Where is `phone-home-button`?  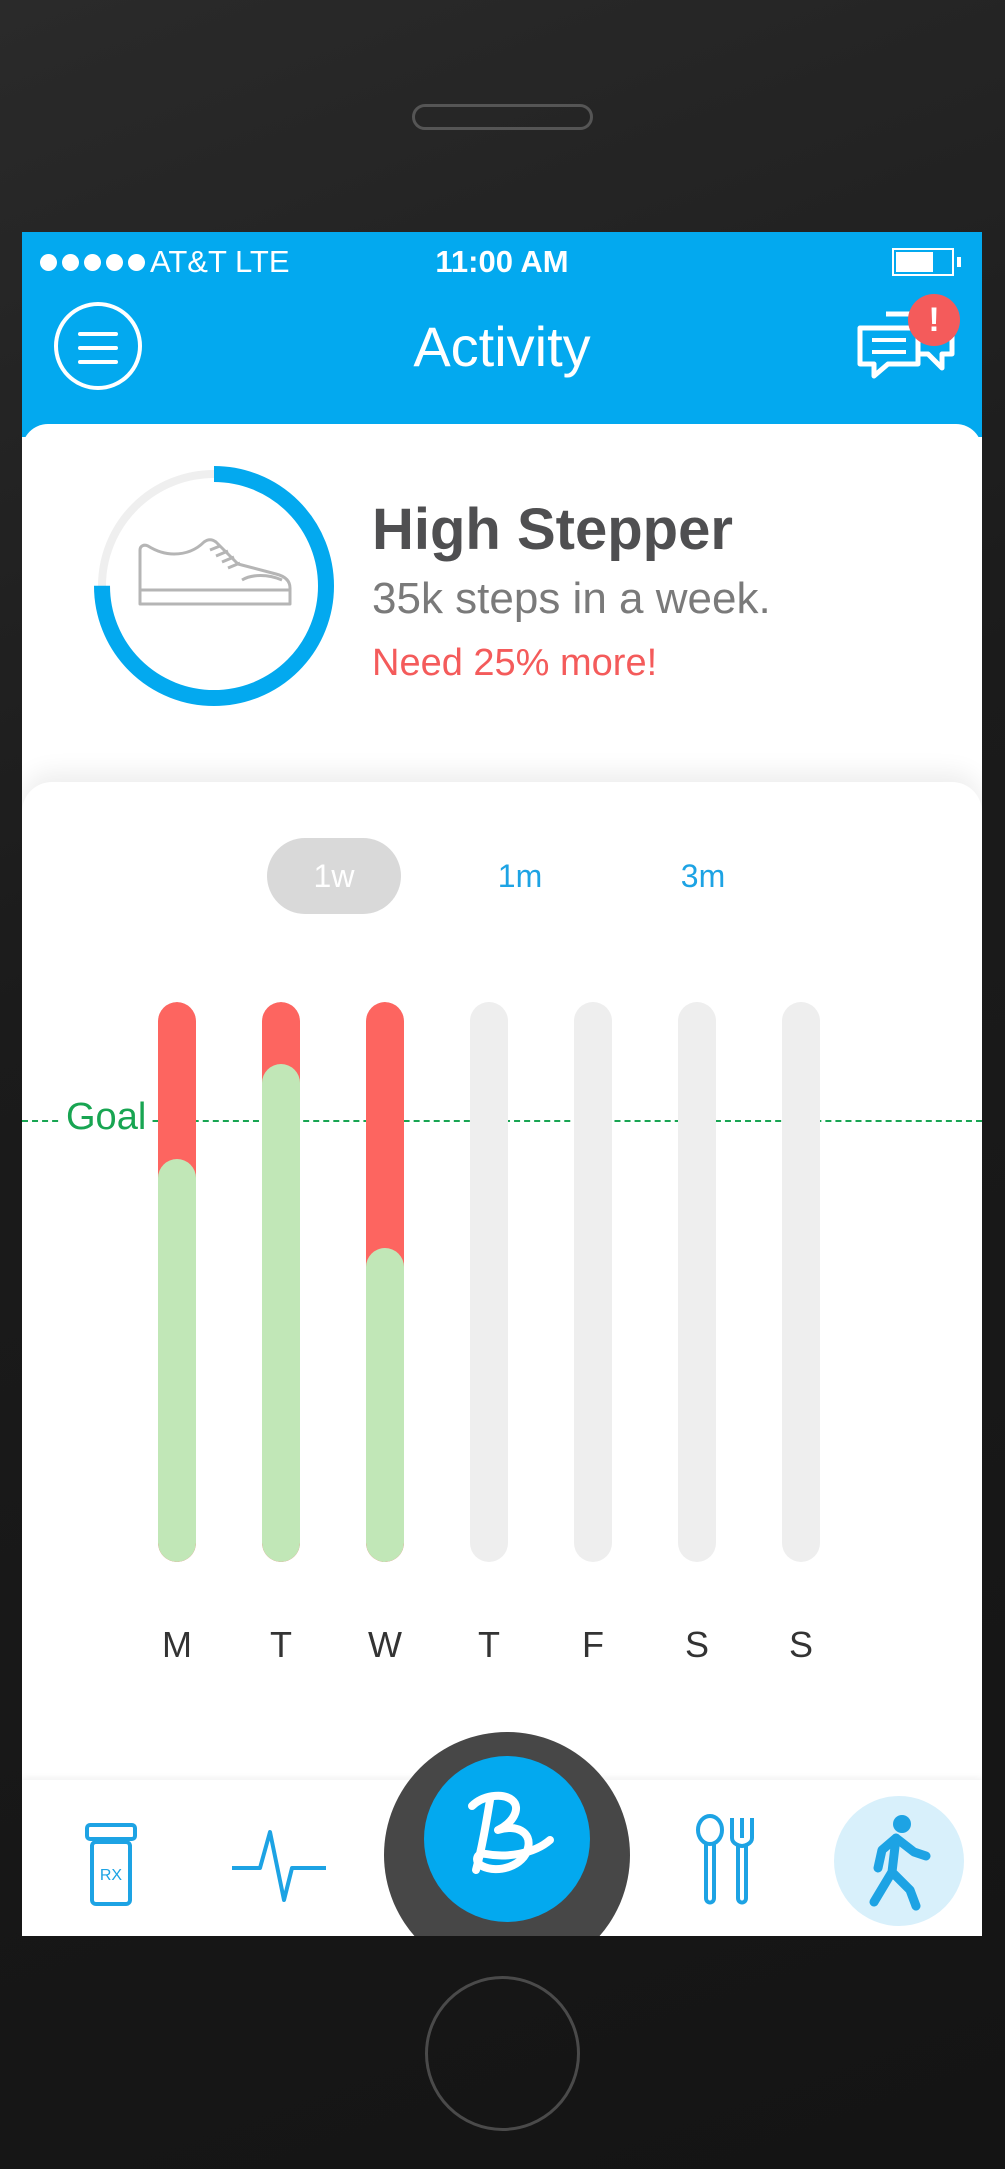 phone-home-button is located at coordinates (502, 2053).